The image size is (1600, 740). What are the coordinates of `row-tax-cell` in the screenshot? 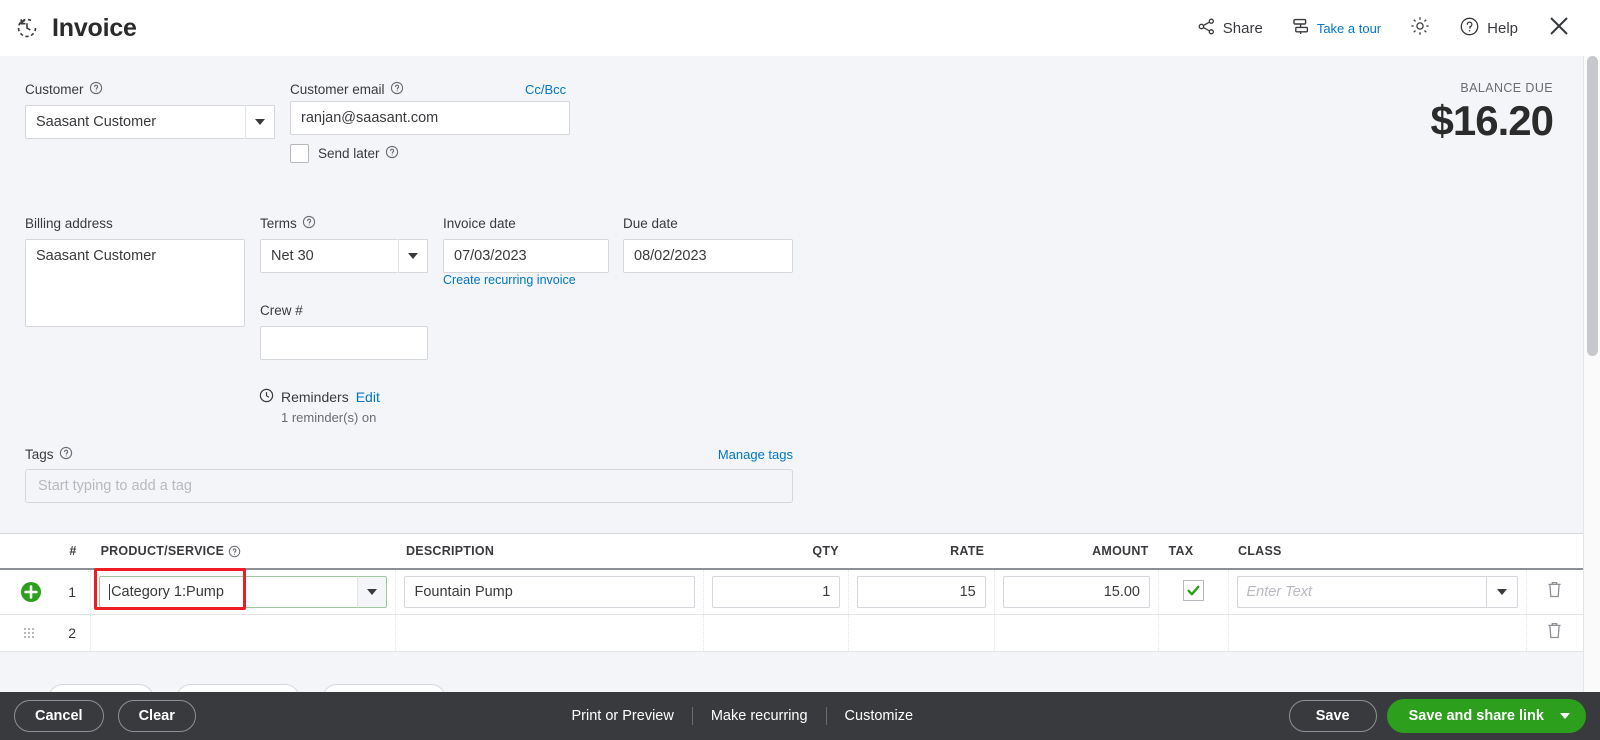 It's located at (1193, 633).